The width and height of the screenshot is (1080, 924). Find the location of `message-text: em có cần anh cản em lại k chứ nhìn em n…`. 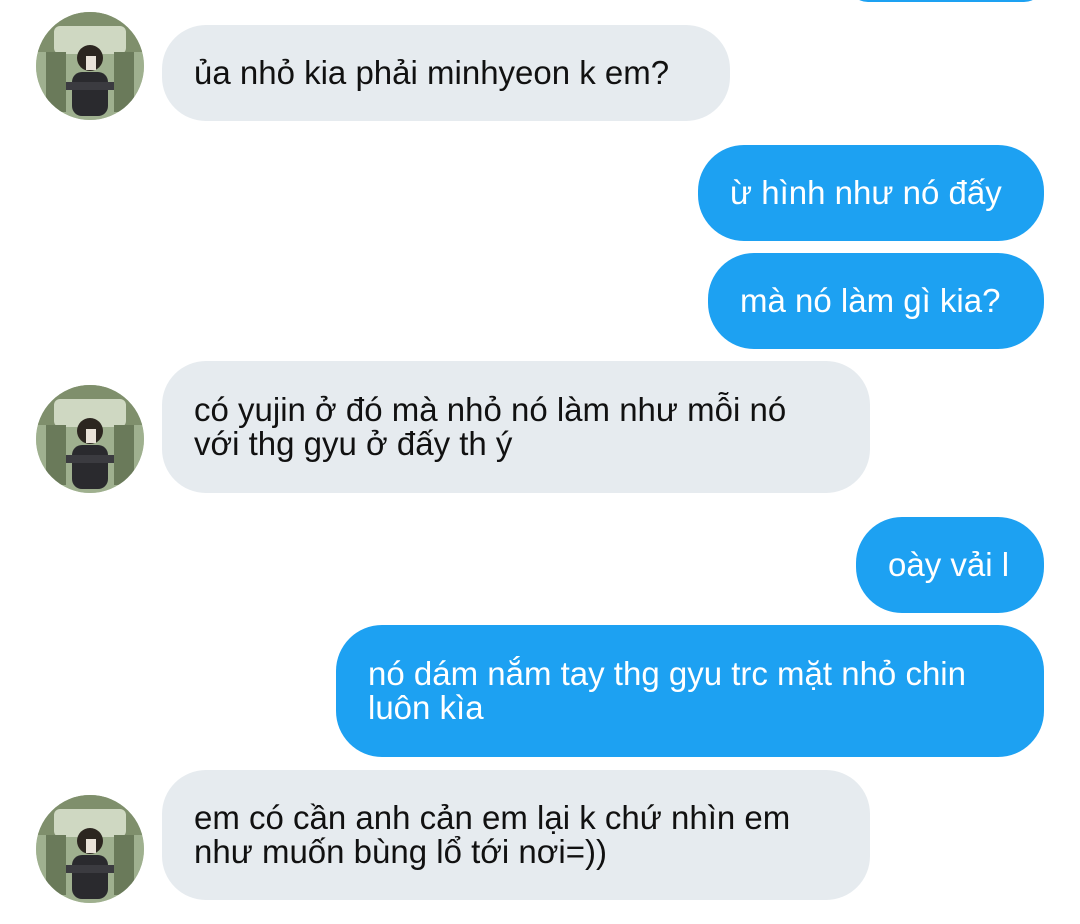

message-text: em có cần anh cản em lại k chứ nhìn em n… is located at coordinates (492, 834).